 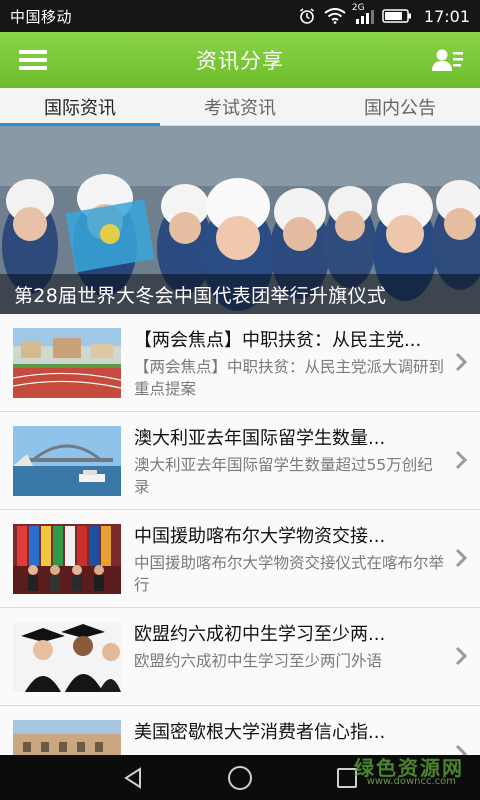 What do you see at coordinates (289, 378) in the screenshot?
I see `news-summary: 【两会焦点】中职扶贫：从民主党派大调研到重点提案` at bounding box center [289, 378].